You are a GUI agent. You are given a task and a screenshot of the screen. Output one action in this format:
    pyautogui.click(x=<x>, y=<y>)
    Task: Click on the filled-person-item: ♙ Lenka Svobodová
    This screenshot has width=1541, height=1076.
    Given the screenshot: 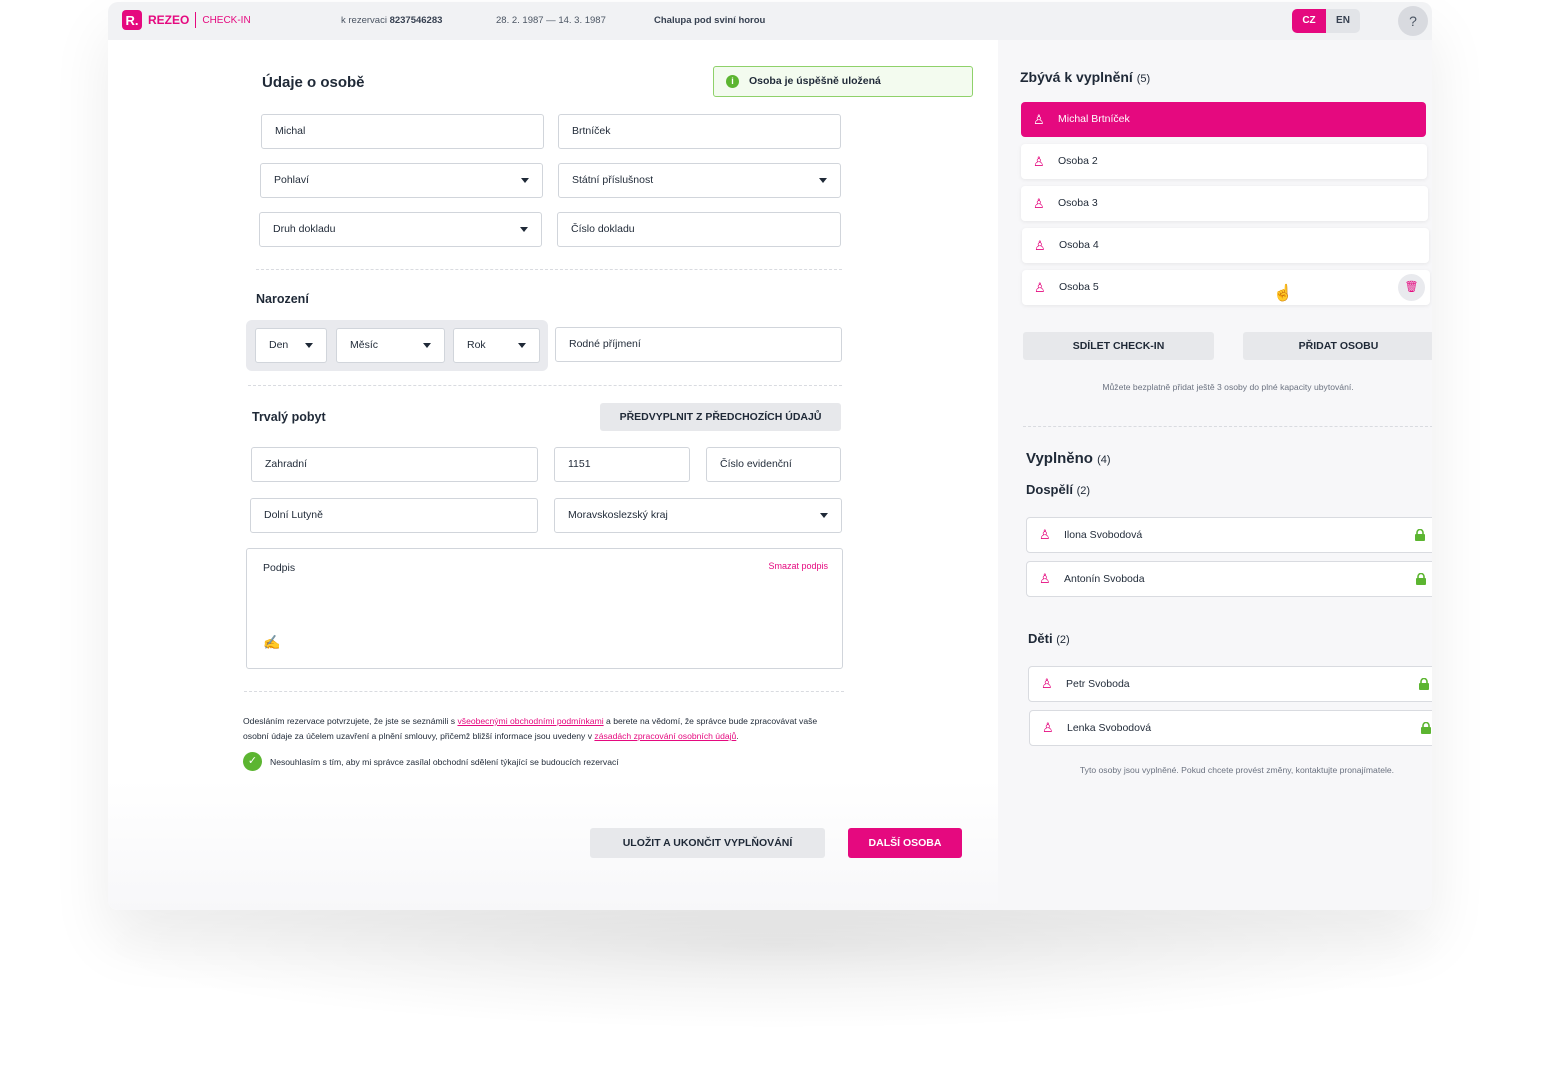 What is the action you would take?
    pyautogui.click(x=1230, y=728)
    